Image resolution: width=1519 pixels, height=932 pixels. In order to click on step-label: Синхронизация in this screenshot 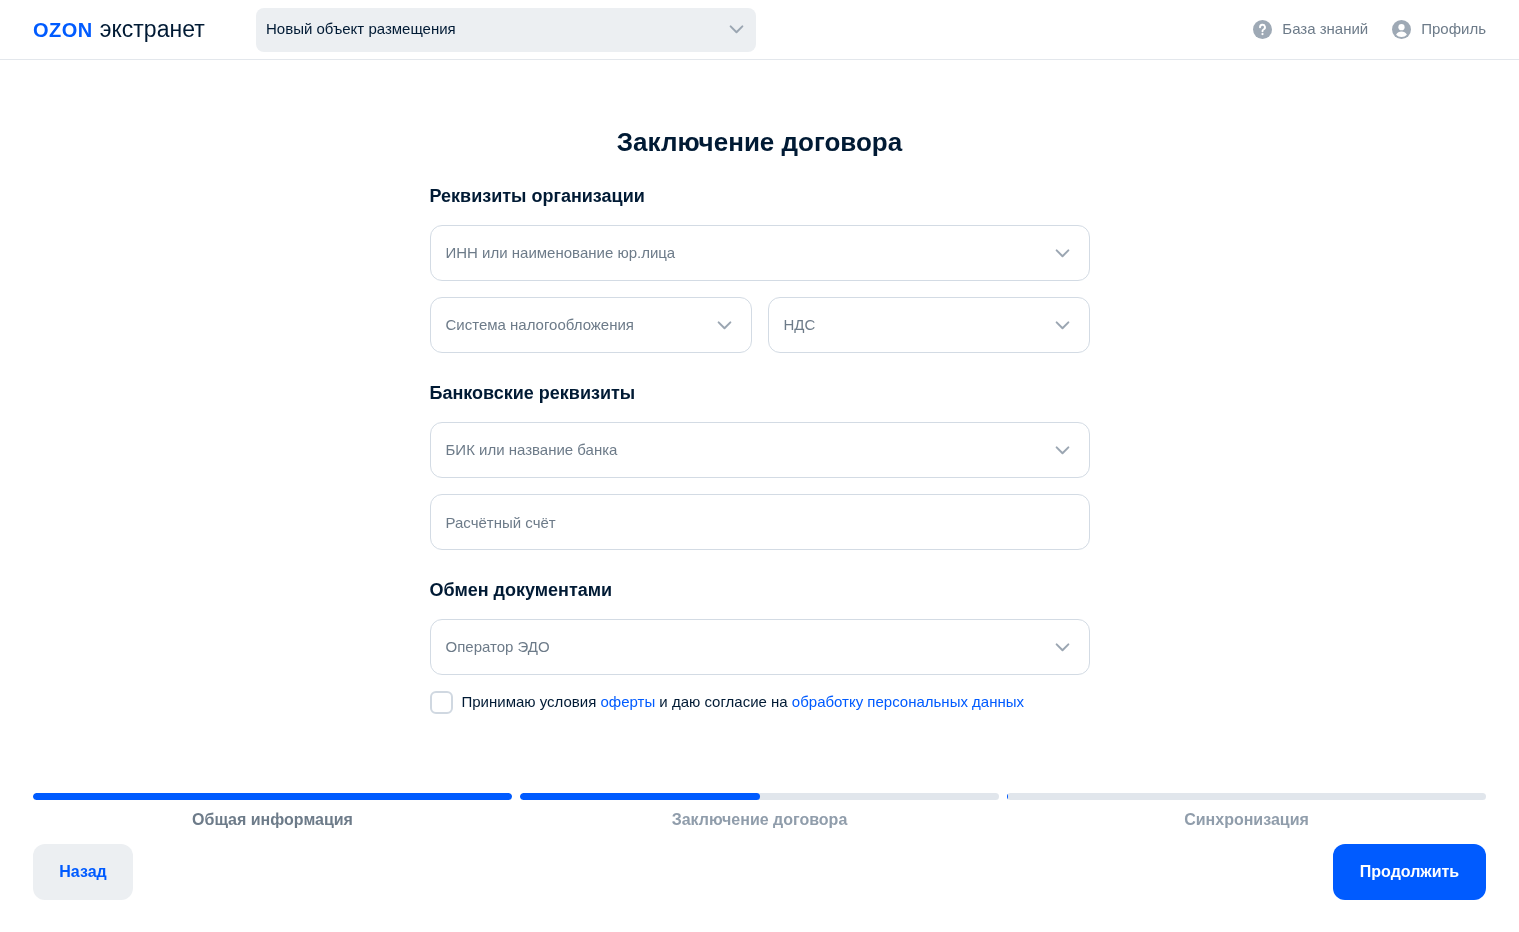, I will do `click(1246, 820)`.